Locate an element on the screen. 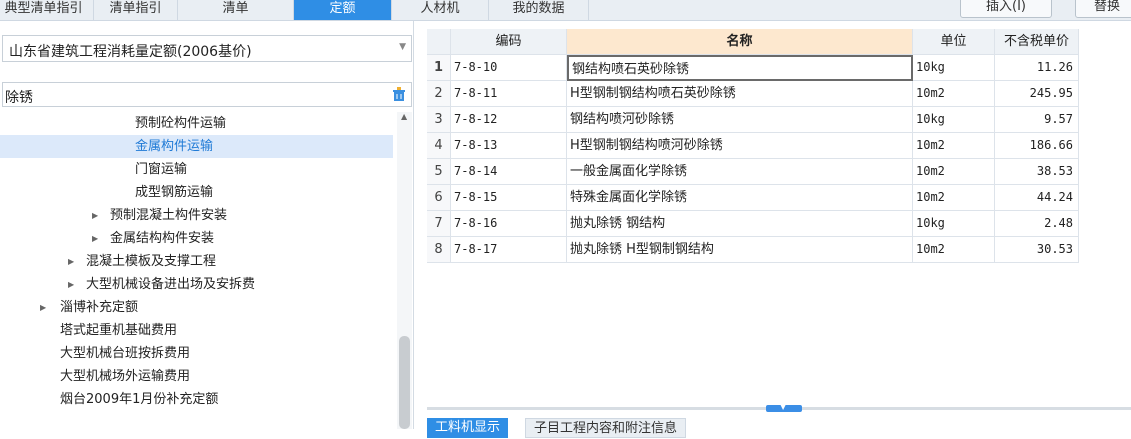  tree-item-label: 预制混凝土构件安装 is located at coordinates (169, 215).